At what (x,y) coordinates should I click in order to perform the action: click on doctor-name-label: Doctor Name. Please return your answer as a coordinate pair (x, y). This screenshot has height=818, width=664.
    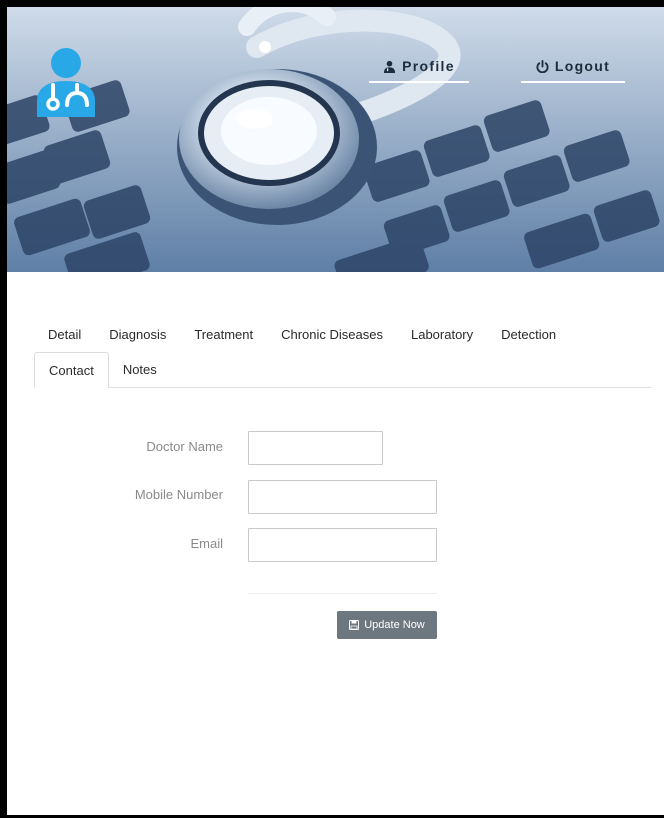
    Looking at the image, I should click on (184, 446).